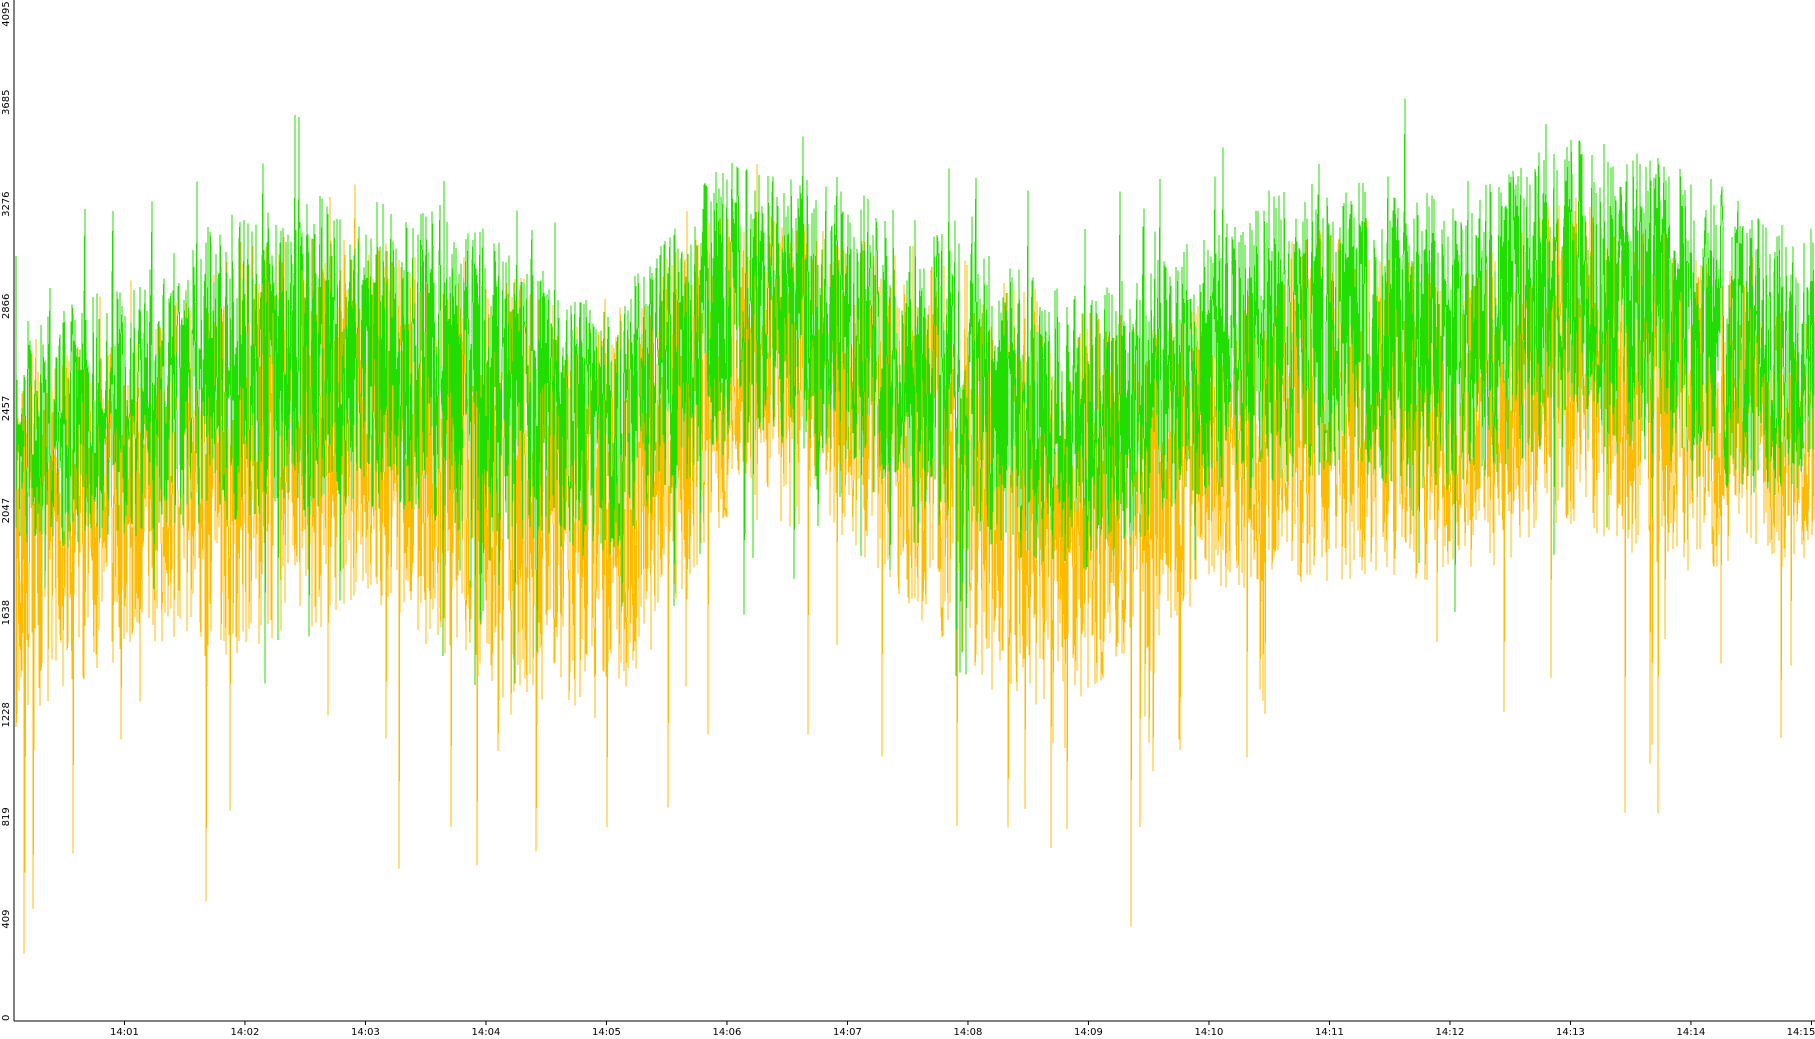 Image resolution: width=1815 pixels, height=1039 pixels. Describe the element at coordinates (847, 1032) in the screenshot. I see `x-tick-label: 14:07` at that location.